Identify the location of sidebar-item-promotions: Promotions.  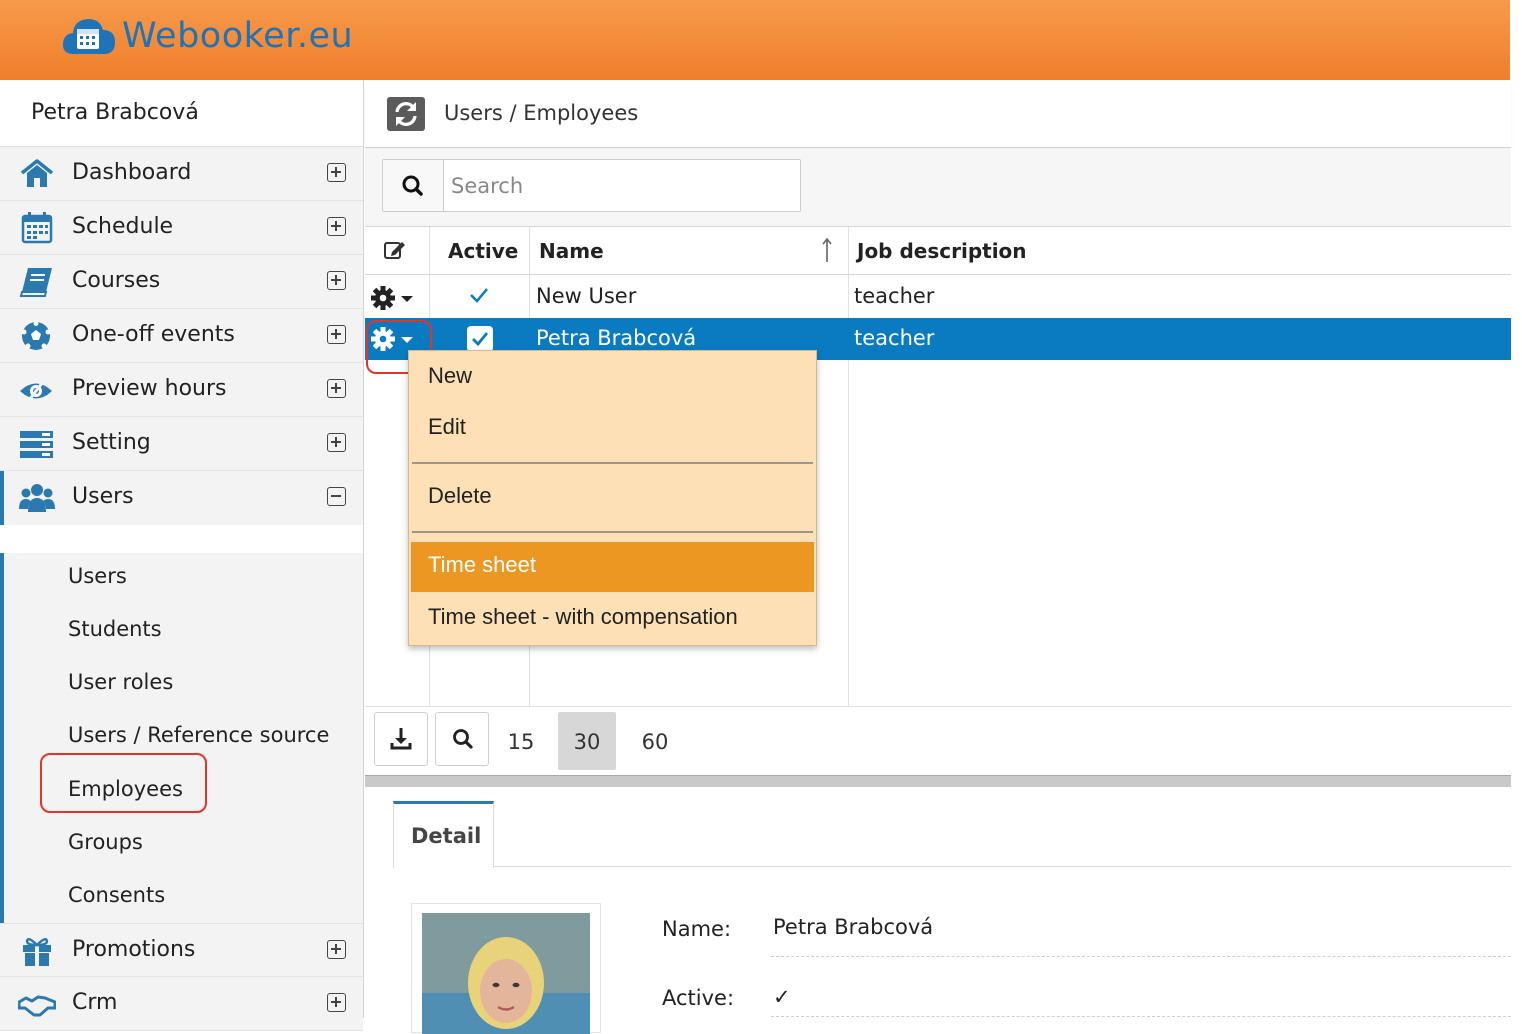
(181, 950).